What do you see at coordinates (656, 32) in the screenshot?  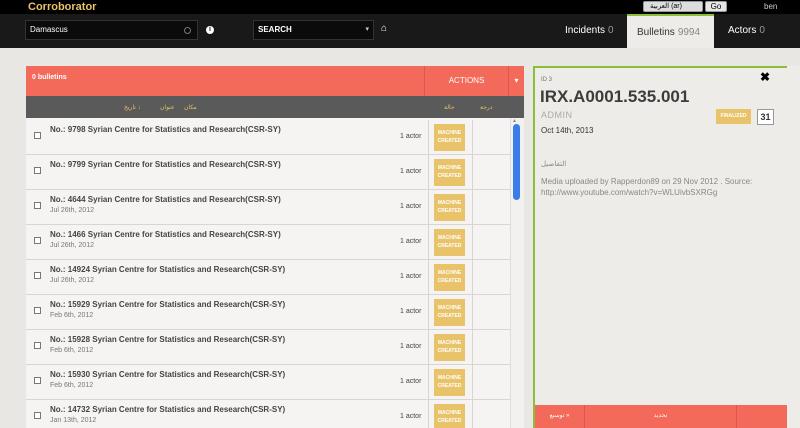 I see `tab-label: Bulletins` at bounding box center [656, 32].